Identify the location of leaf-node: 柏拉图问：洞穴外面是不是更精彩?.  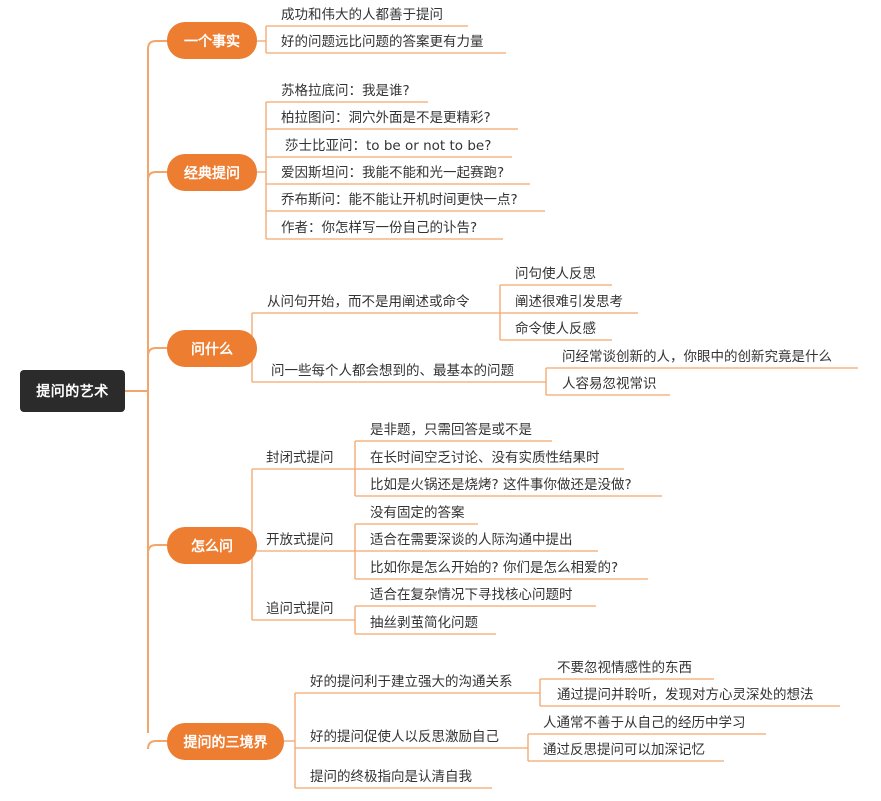
(386, 118).